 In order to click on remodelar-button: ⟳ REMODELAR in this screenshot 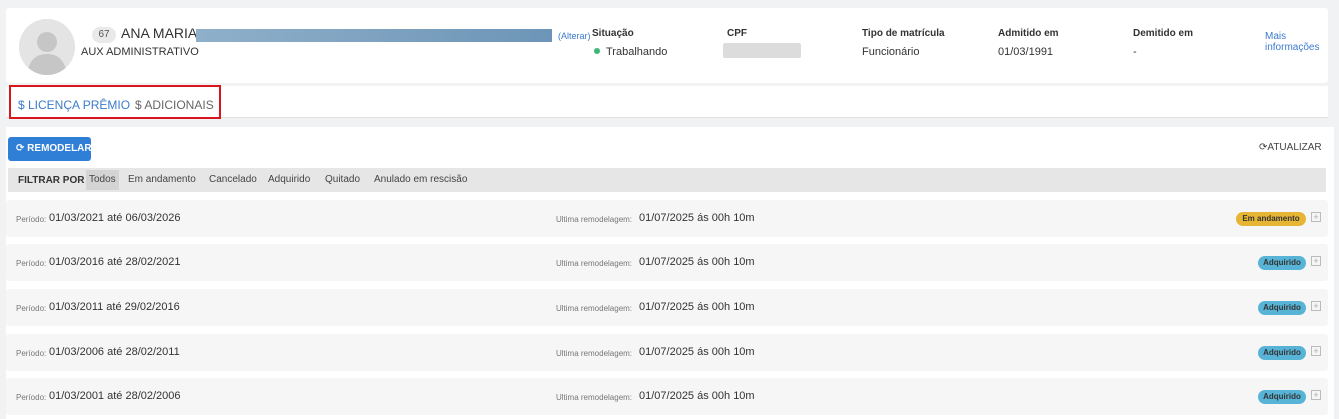, I will do `click(50, 149)`.